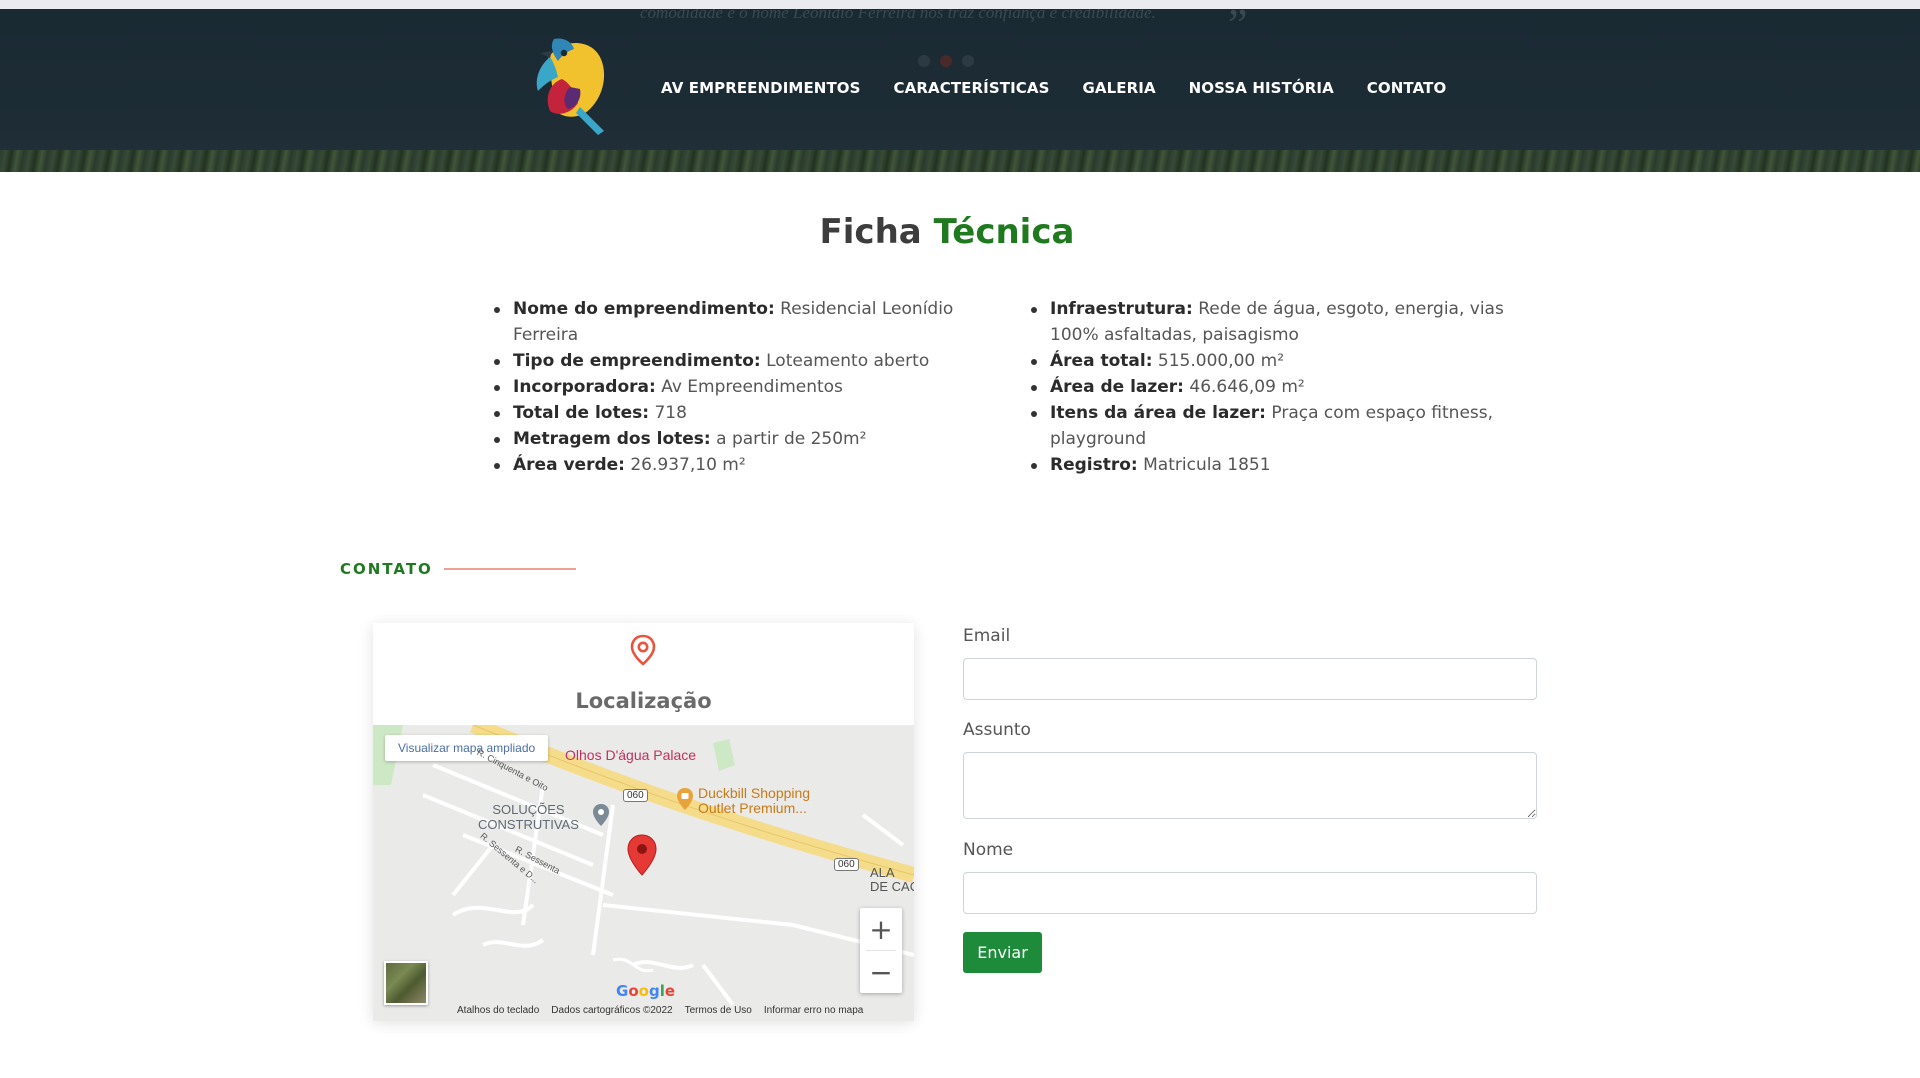 The width and height of the screenshot is (1920, 1078). What do you see at coordinates (987, 636) in the screenshot?
I see `email-label: Email` at bounding box center [987, 636].